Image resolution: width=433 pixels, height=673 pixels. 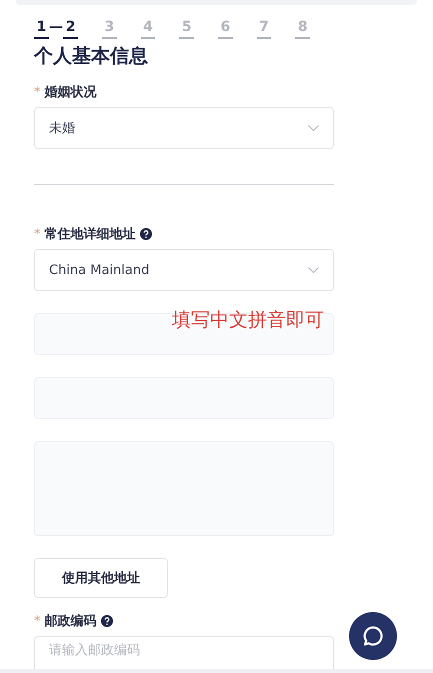 I want to click on step-tab: 8, so click(x=302, y=29).